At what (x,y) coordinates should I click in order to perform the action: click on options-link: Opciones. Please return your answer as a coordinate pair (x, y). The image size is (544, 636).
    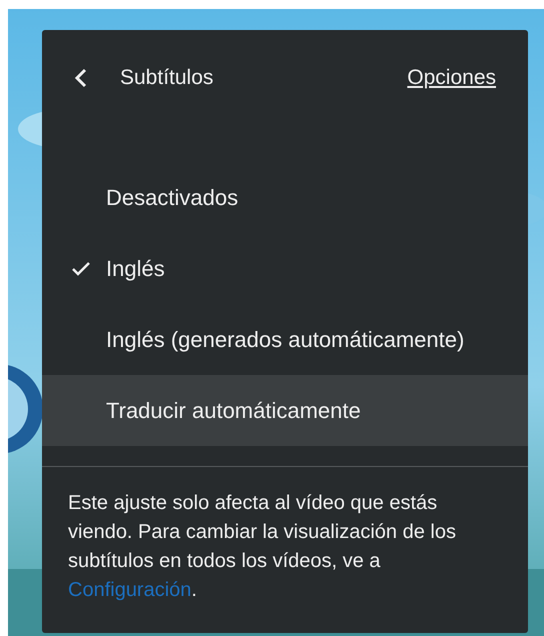
    Looking at the image, I should click on (451, 78).